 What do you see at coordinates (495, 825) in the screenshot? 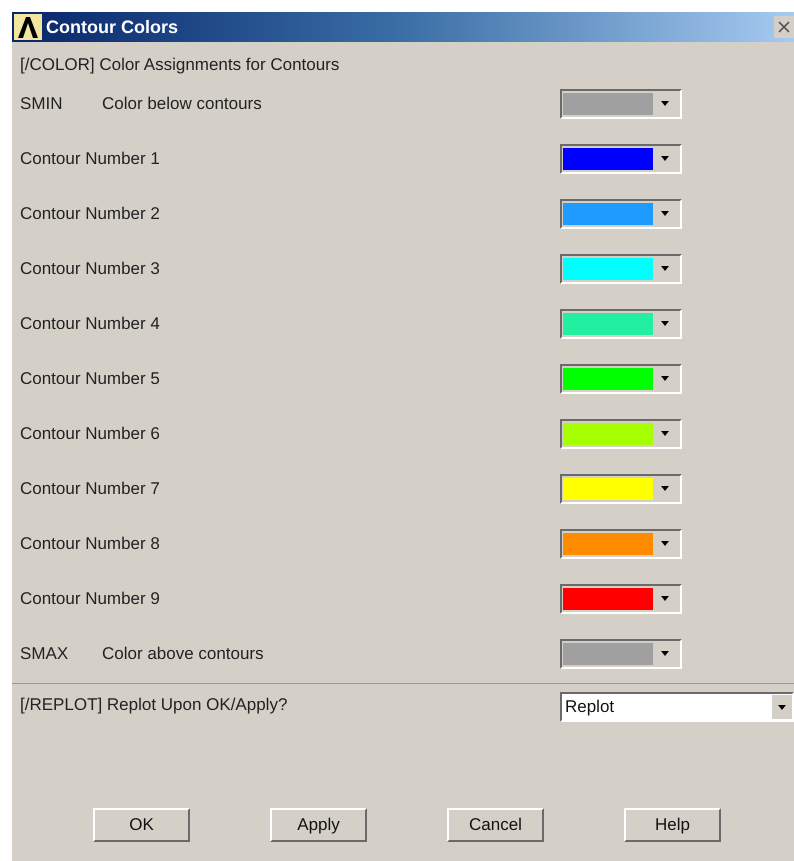
I see `dialog-button: Cancel` at bounding box center [495, 825].